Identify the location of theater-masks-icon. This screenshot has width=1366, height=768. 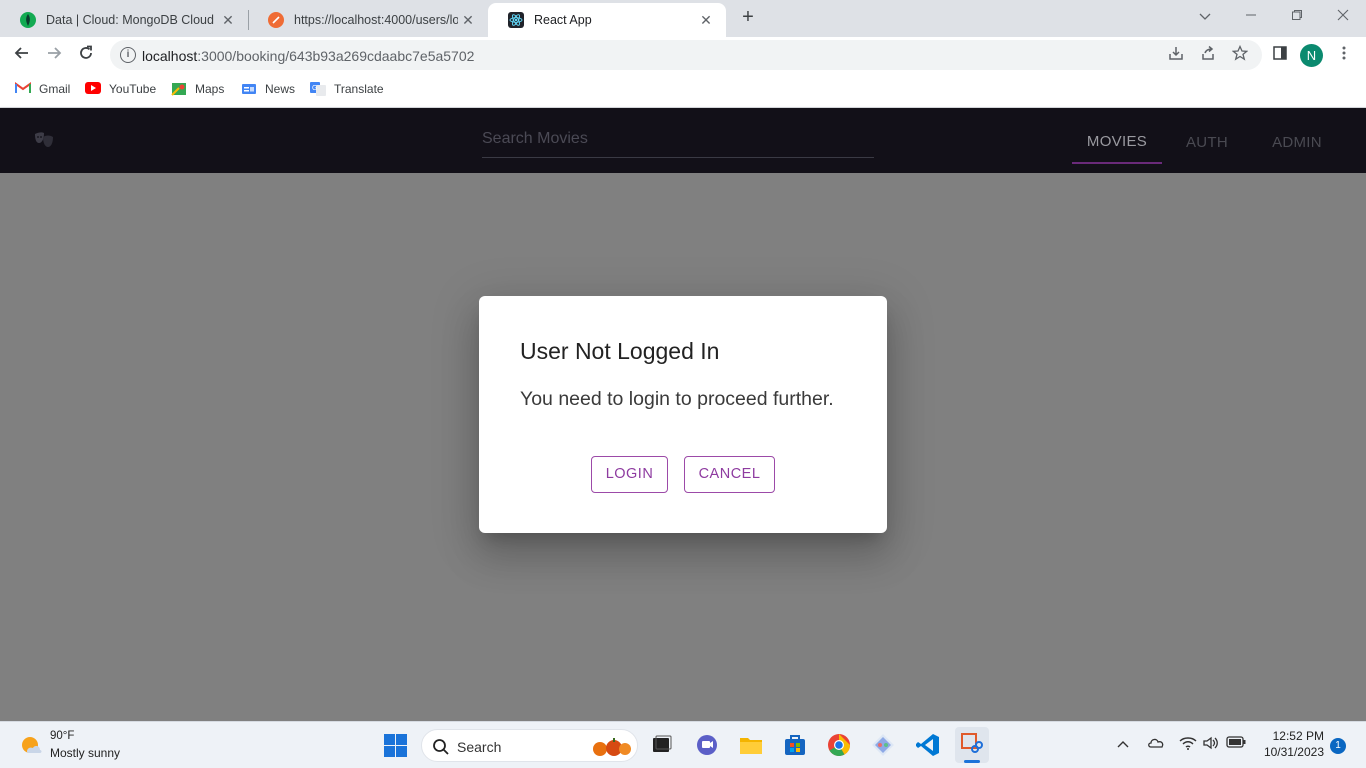
(44, 140).